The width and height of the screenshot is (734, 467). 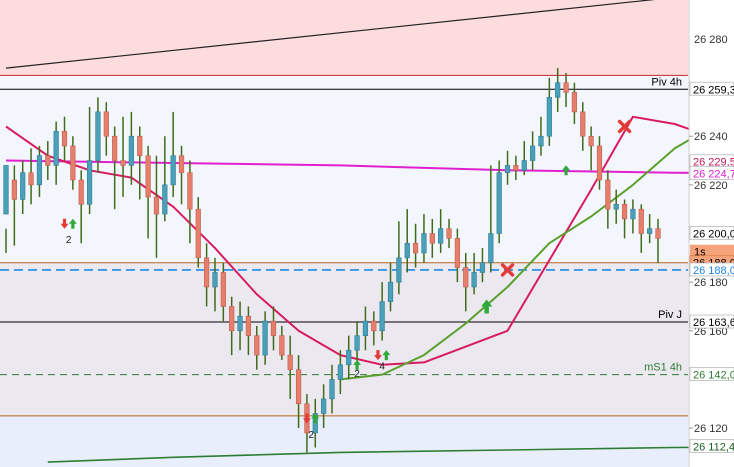 What do you see at coordinates (713, 90) in the screenshot?
I see `price-tag-label-0: 26 259,3` at bounding box center [713, 90].